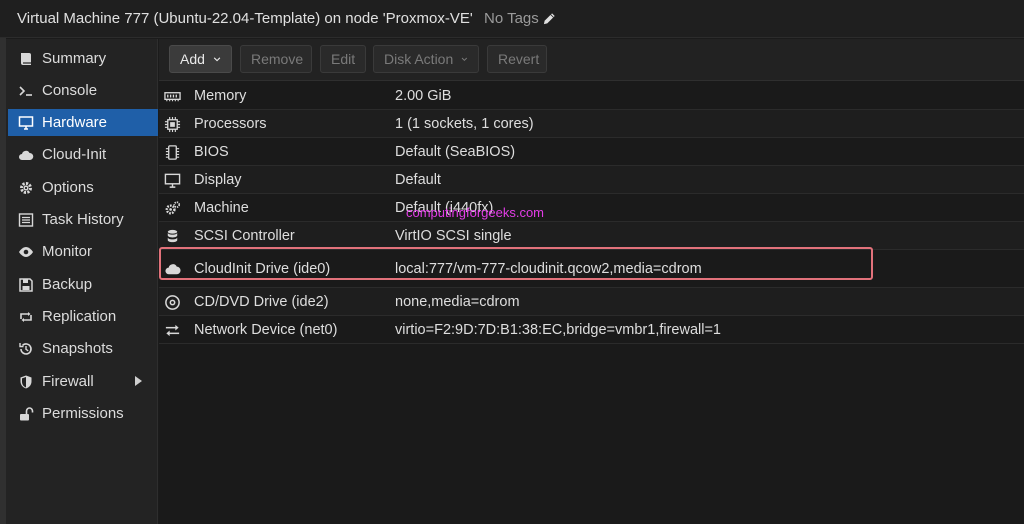 This screenshot has width=1024, height=524. What do you see at coordinates (138, 381) in the screenshot?
I see `expand-caret-icon` at bounding box center [138, 381].